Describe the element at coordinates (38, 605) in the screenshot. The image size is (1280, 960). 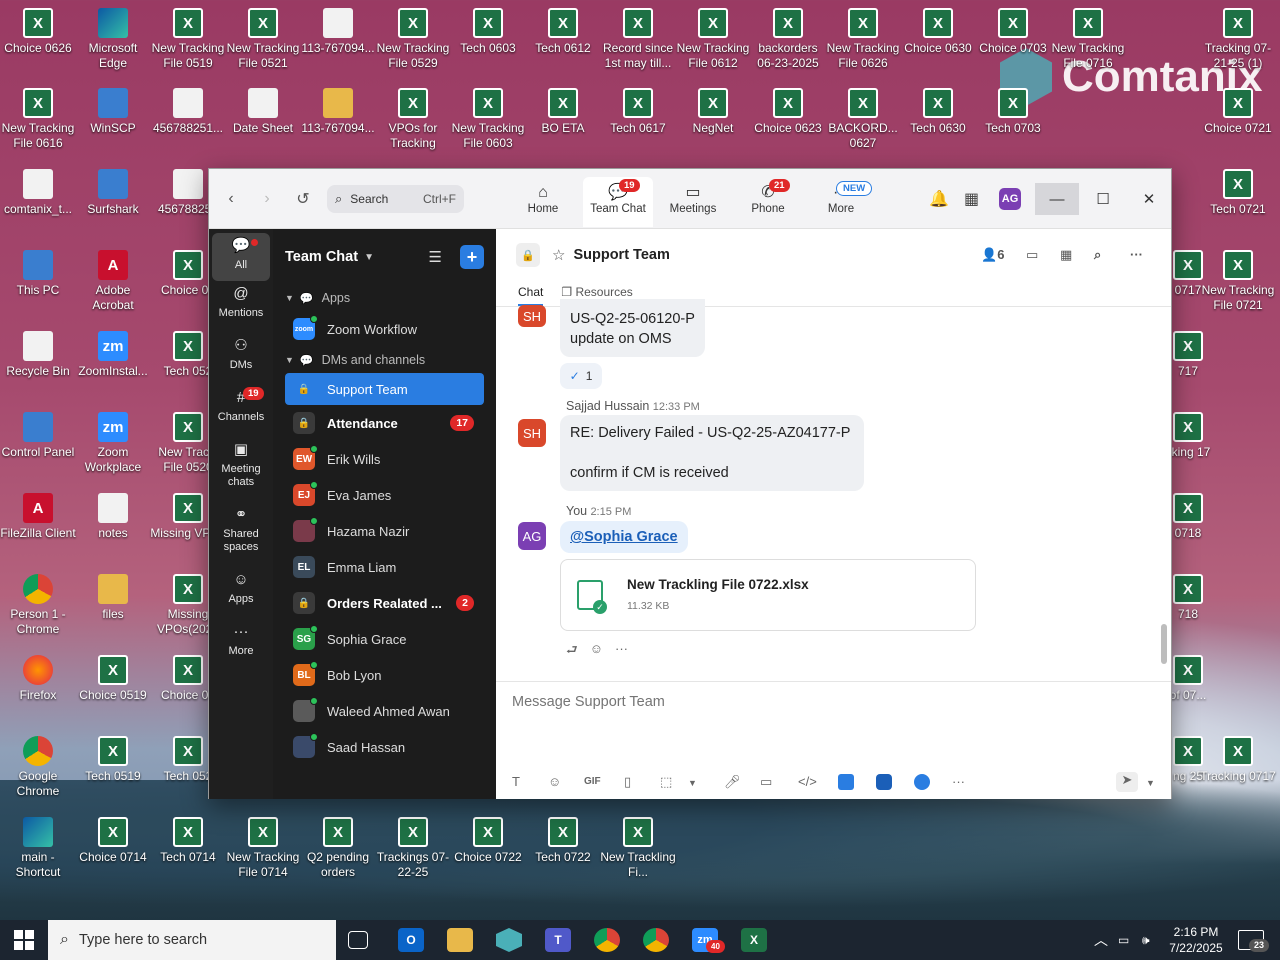
I see `desktop-icon: Person 1 - Chrome` at that location.